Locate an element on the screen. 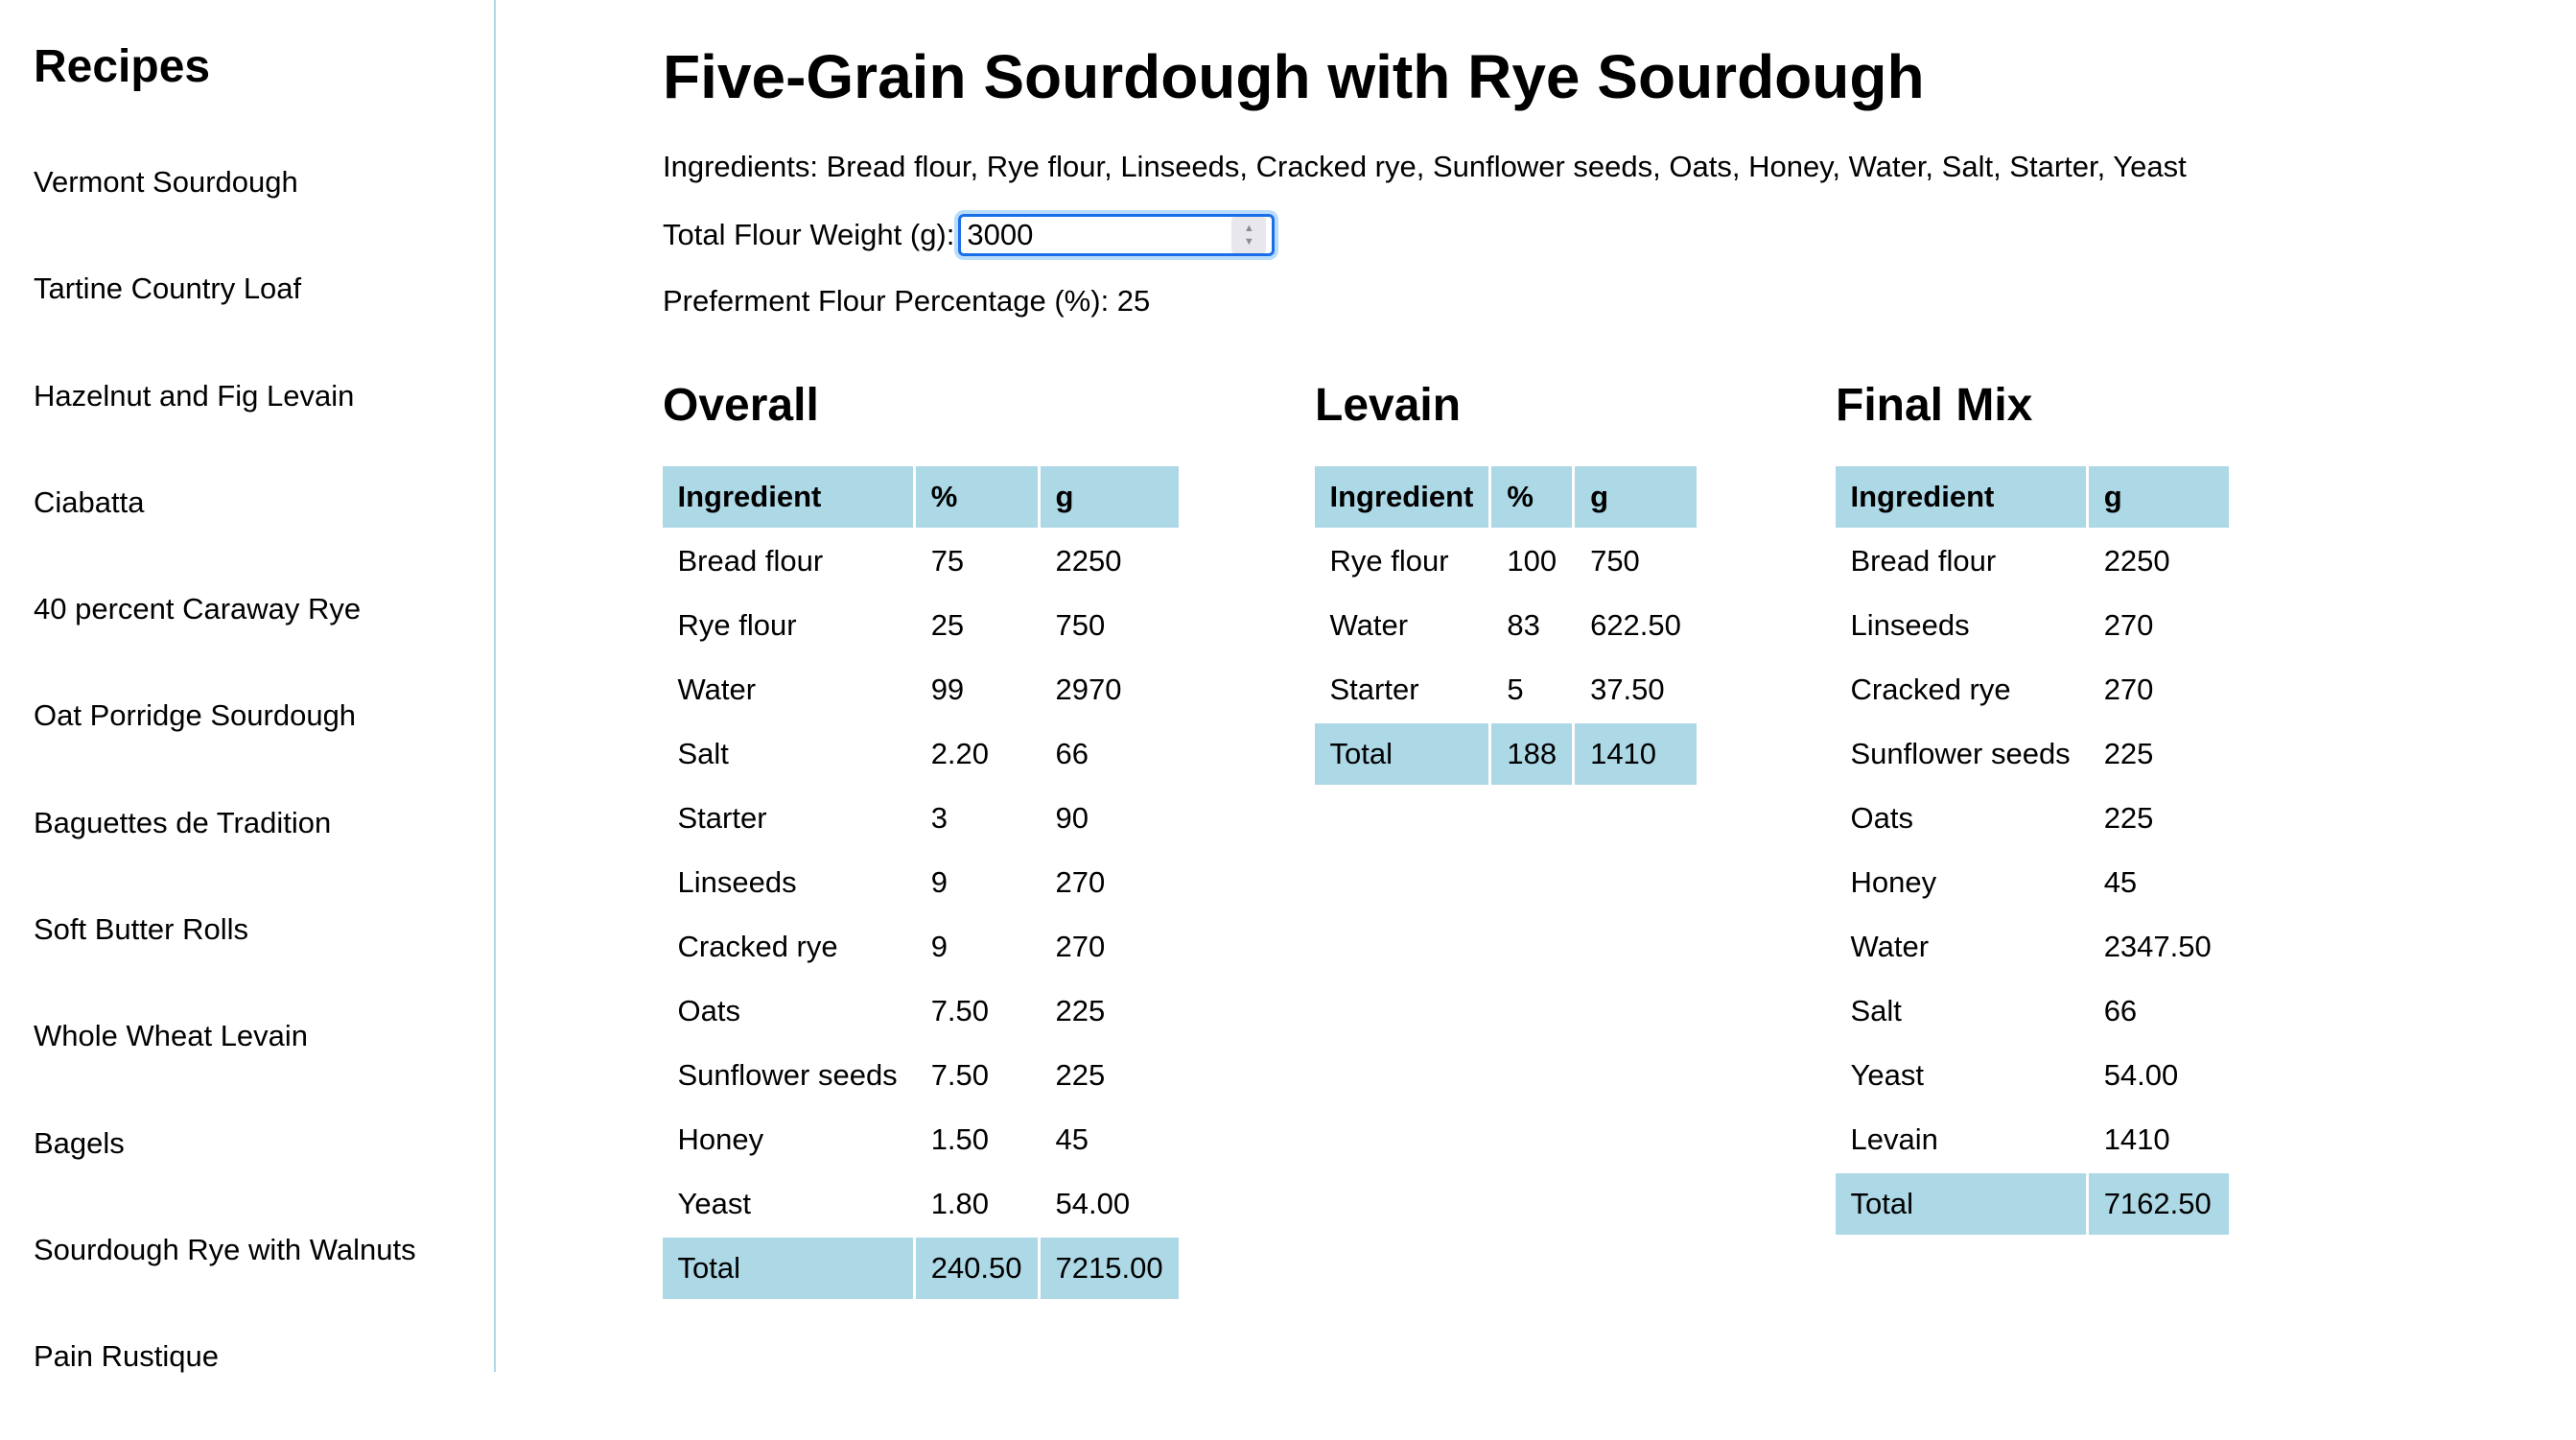 This screenshot has height=1440, width=2576. recipe-link: Pain Rustique is located at coordinates (225, 1386).